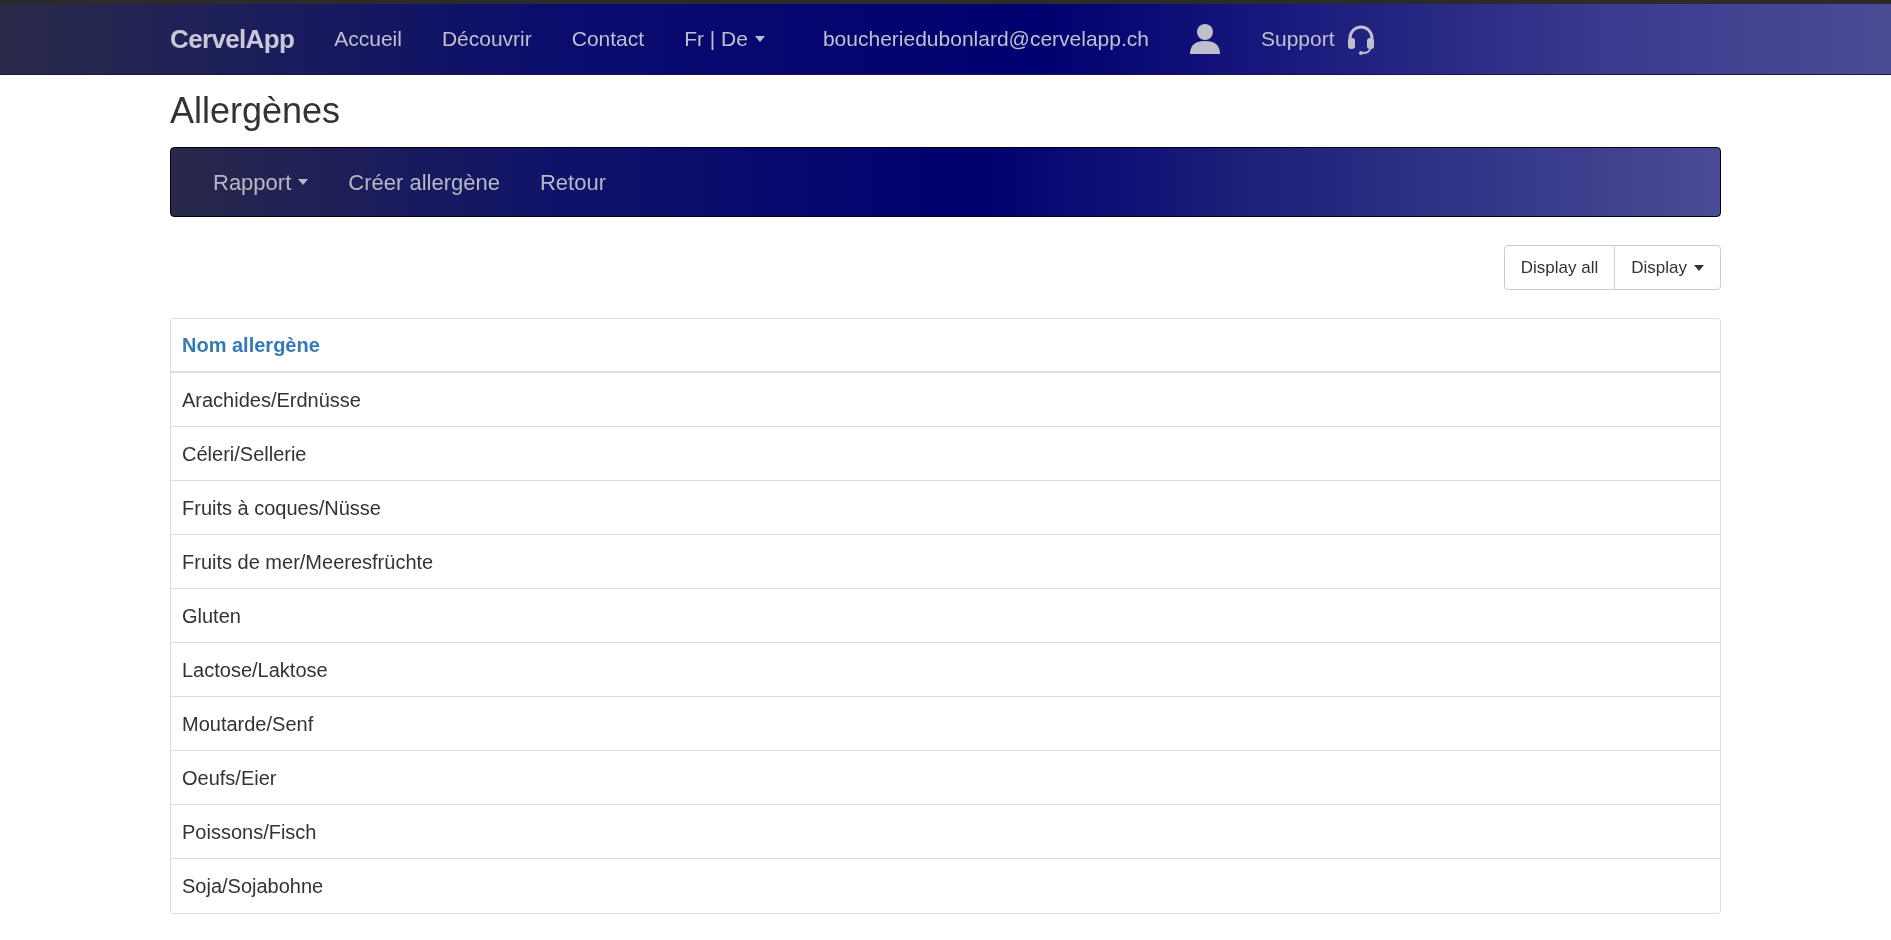 Image resolution: width=1891 pixels, height=940 pixels. I want to click on support-link: Support, so click(1319, 39).